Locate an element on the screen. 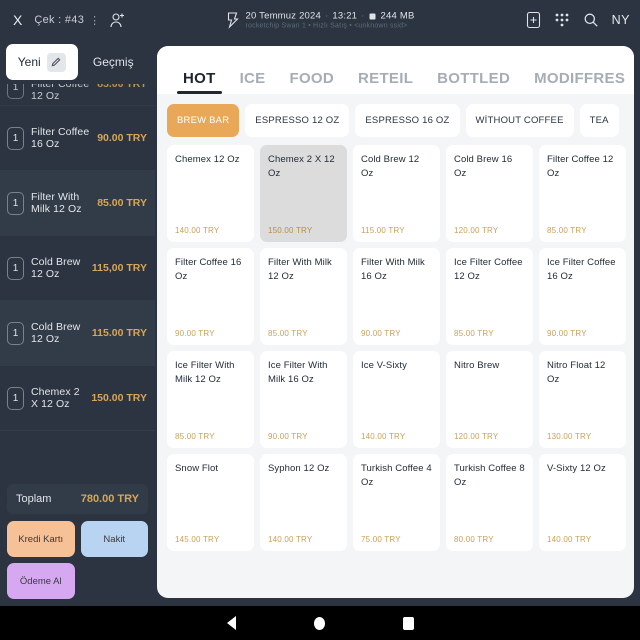  product-card: Cold Brew 12 Oz 115.00 TRY is located at coordinates (396, 193).